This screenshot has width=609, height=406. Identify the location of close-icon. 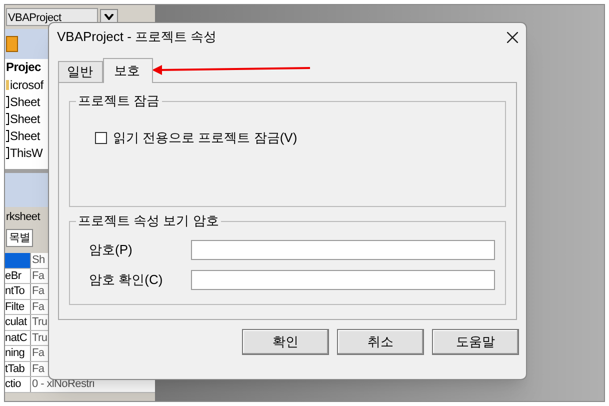
(512, 37).